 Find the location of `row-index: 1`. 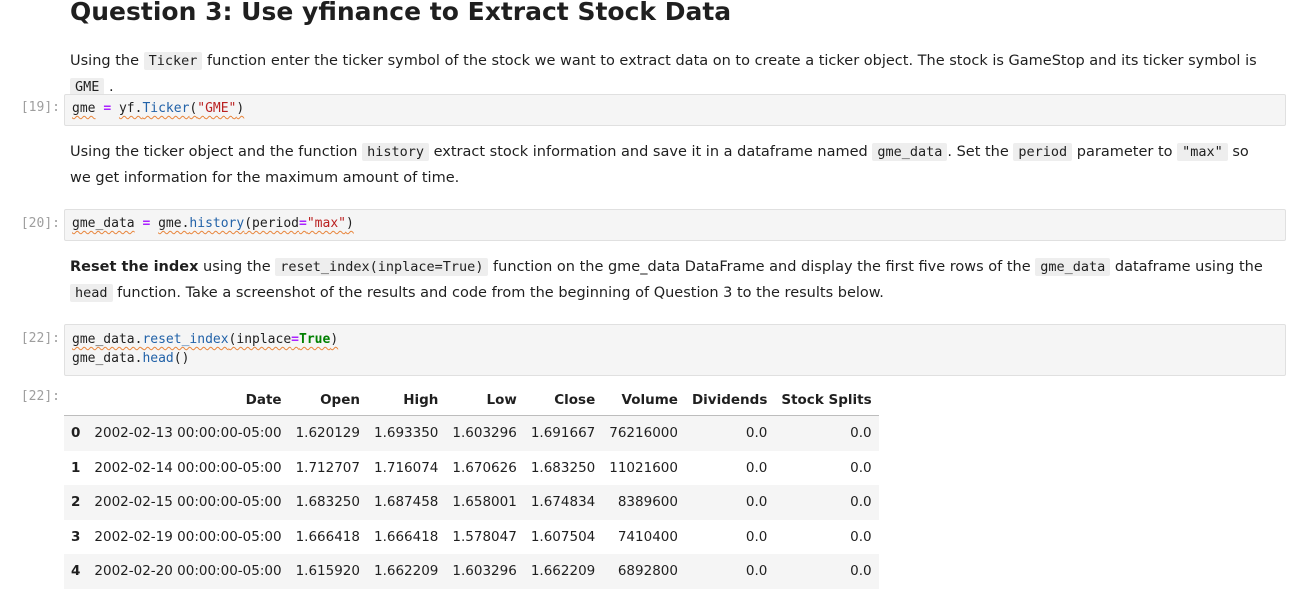

row-index: 1 is located at coordinates (76, 467).